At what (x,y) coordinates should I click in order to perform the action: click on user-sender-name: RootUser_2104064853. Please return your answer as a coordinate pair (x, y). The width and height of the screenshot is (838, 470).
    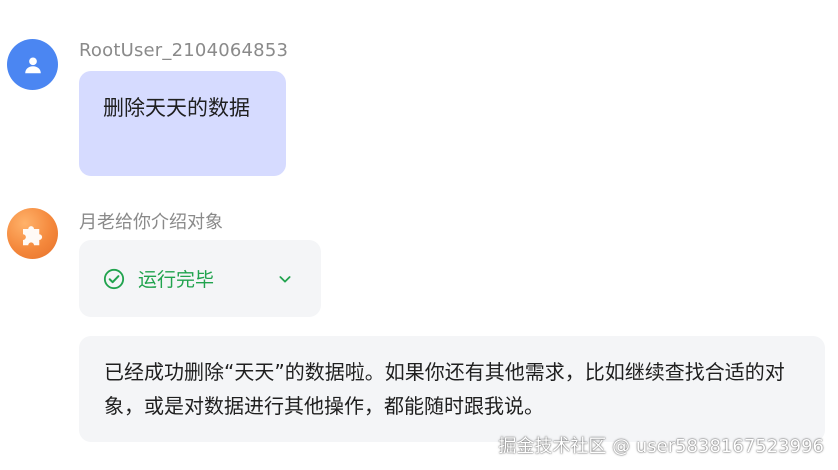
    Looking at the image, I should click on (184, 50).